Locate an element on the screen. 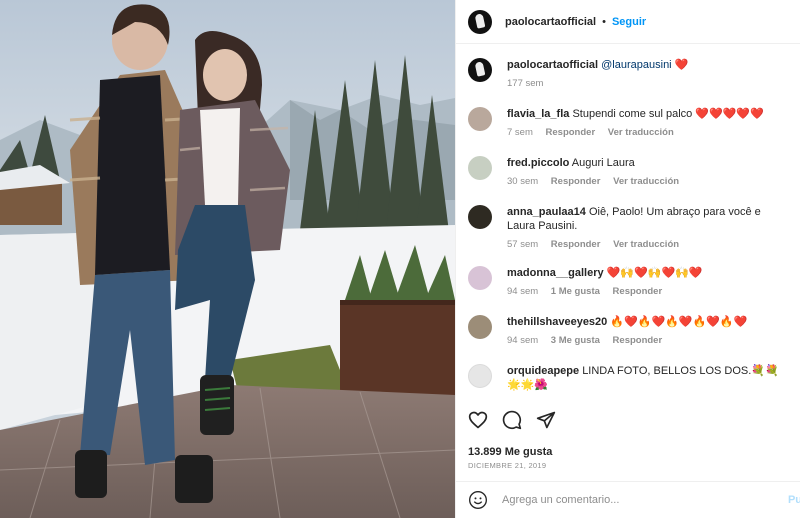  post-header: paolocartaofficial • Seguir is located at coordinates (628, 22).